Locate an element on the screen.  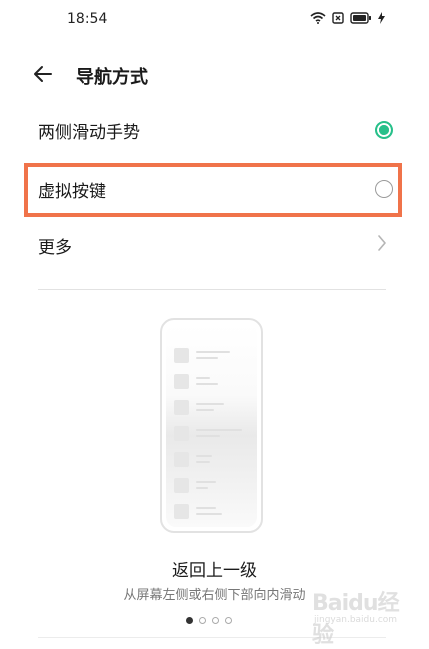
phone-screen is located at coordinates (211, 425).